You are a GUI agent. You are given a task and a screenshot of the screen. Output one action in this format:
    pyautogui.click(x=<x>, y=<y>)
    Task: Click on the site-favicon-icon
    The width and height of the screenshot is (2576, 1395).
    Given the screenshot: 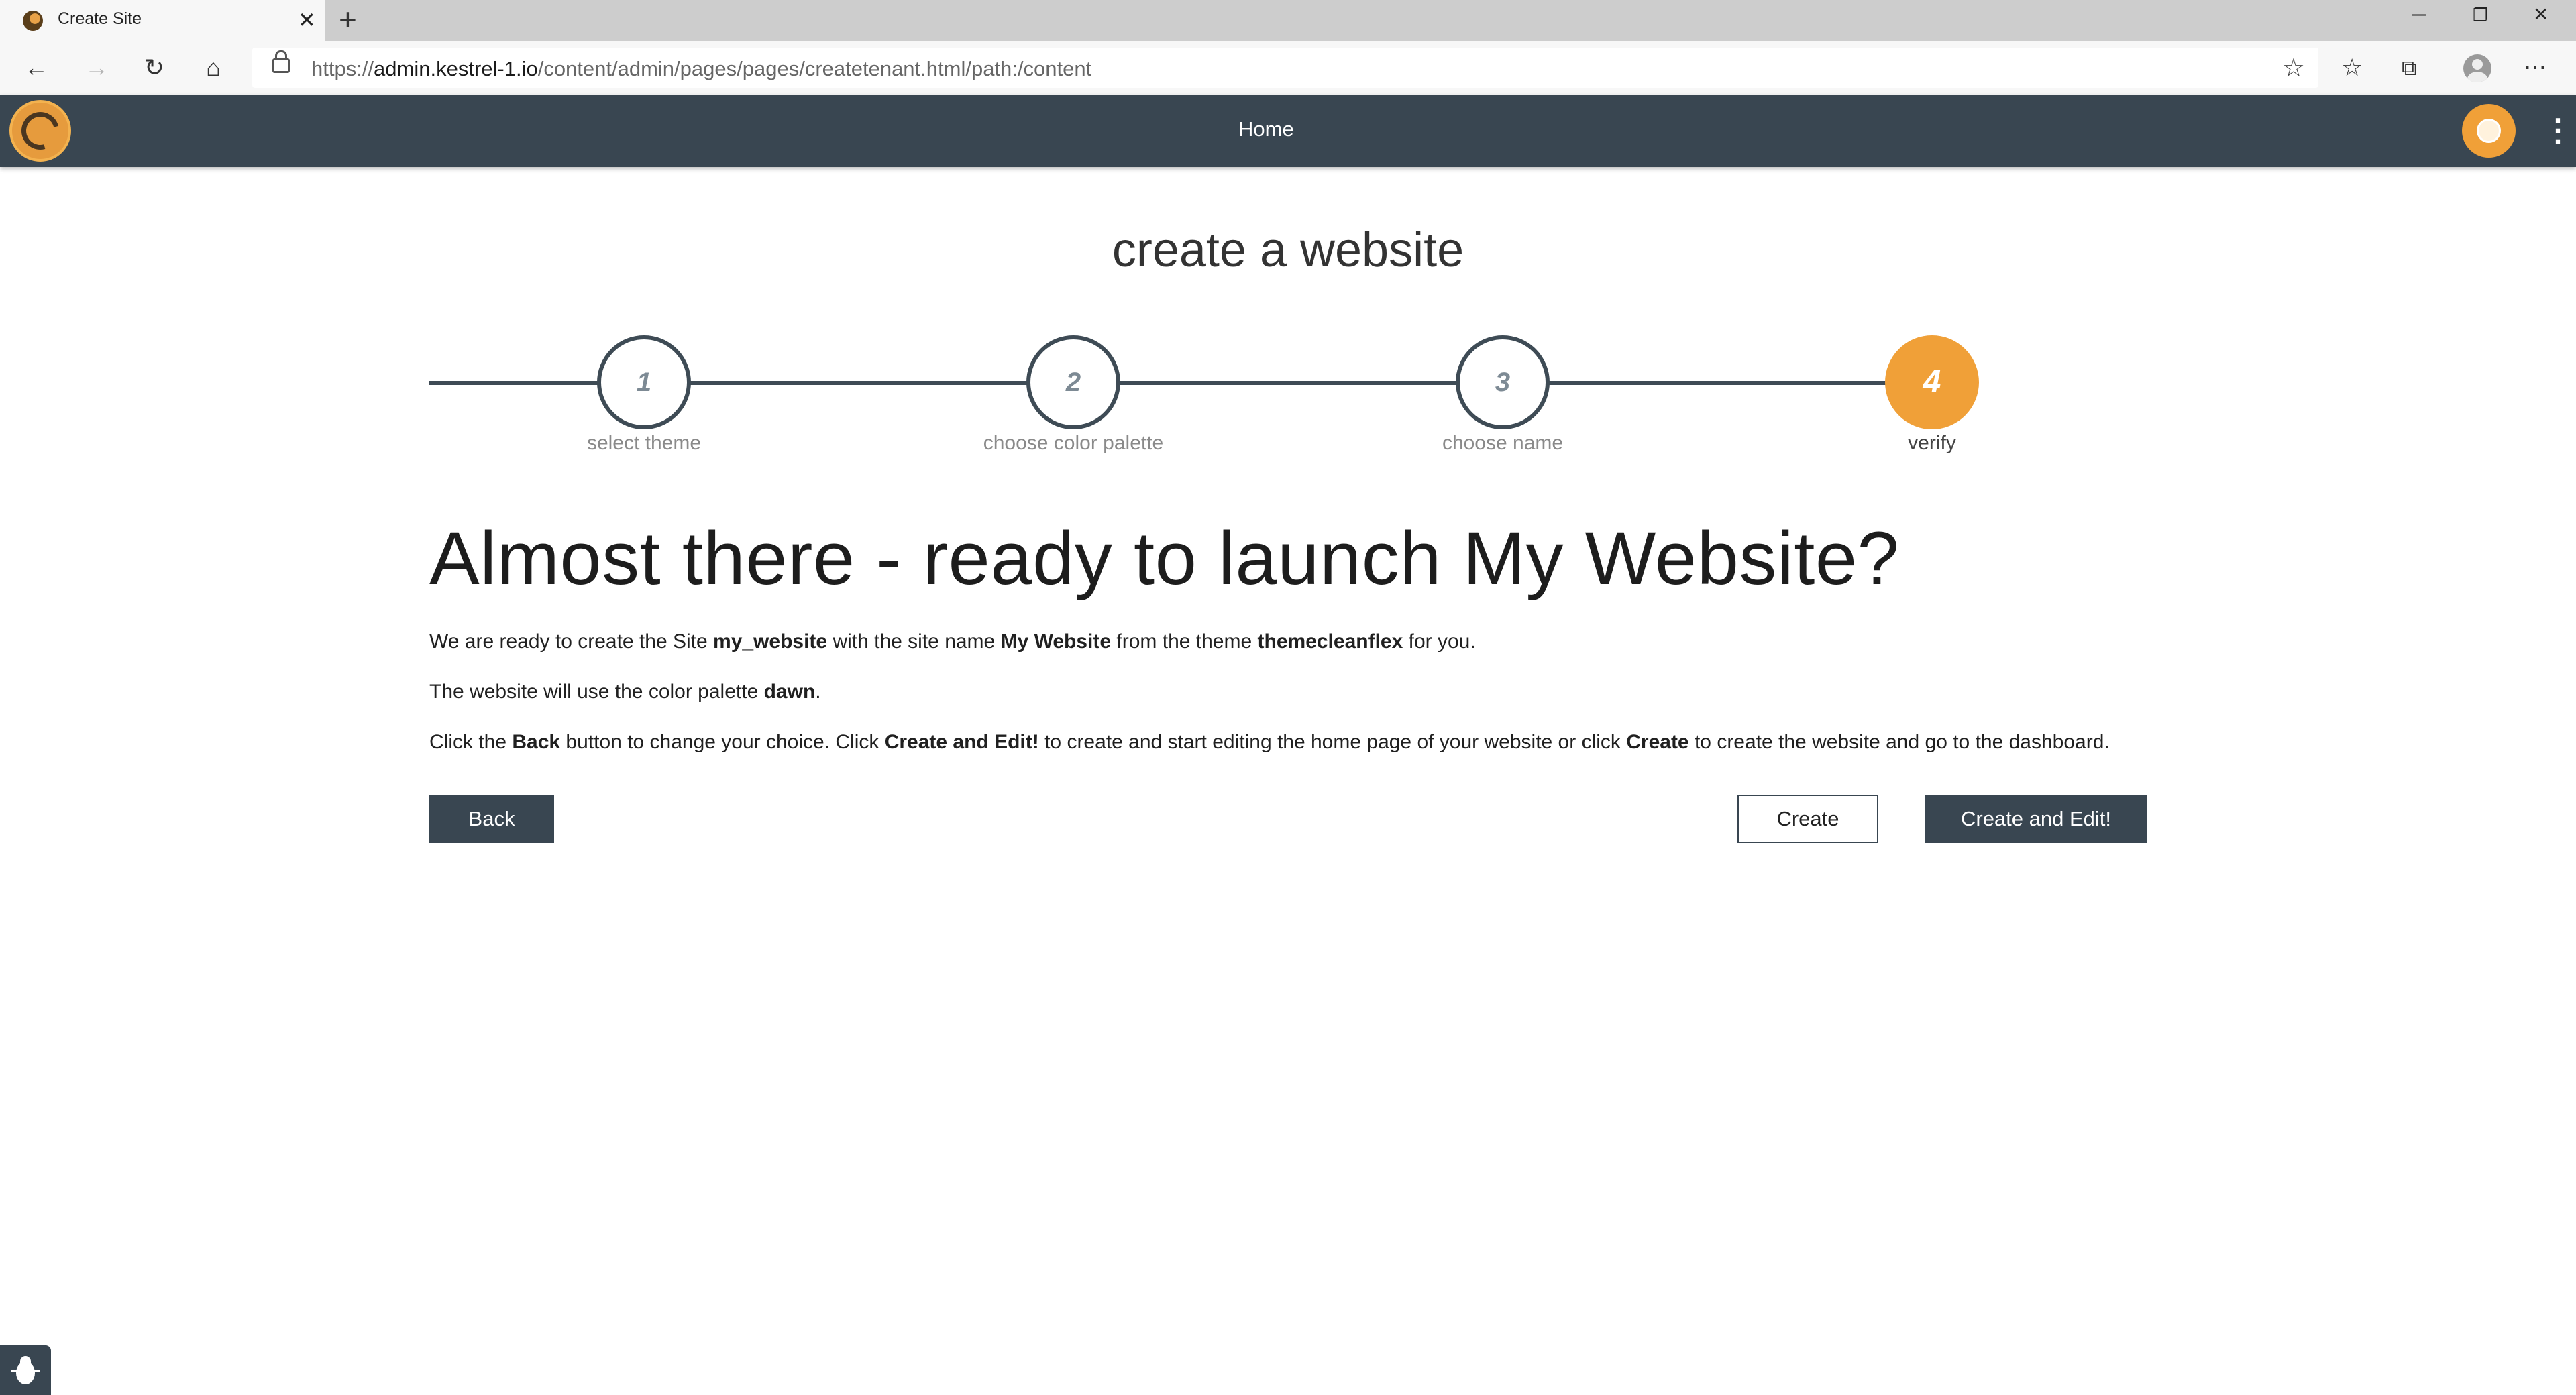 What is the action you would take?
    pyautogui.click(x=33, y=21)
    